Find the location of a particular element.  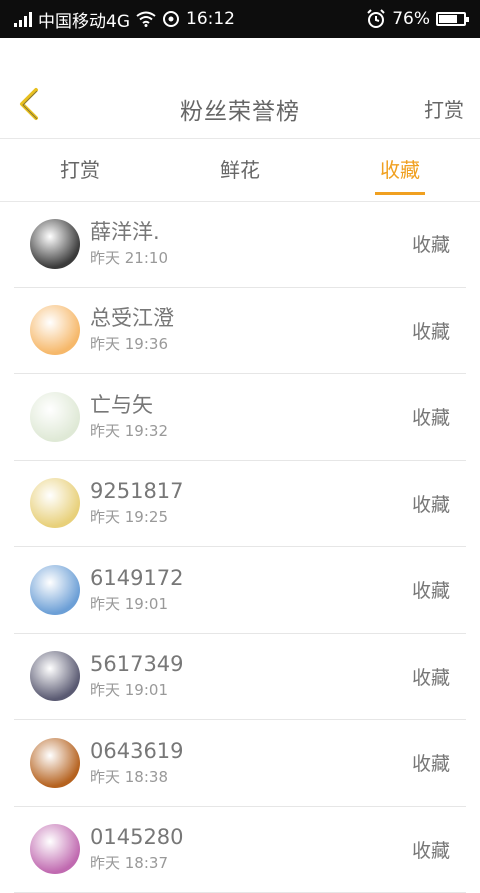

active-tab-indicator is located at coordinates (400, 193).